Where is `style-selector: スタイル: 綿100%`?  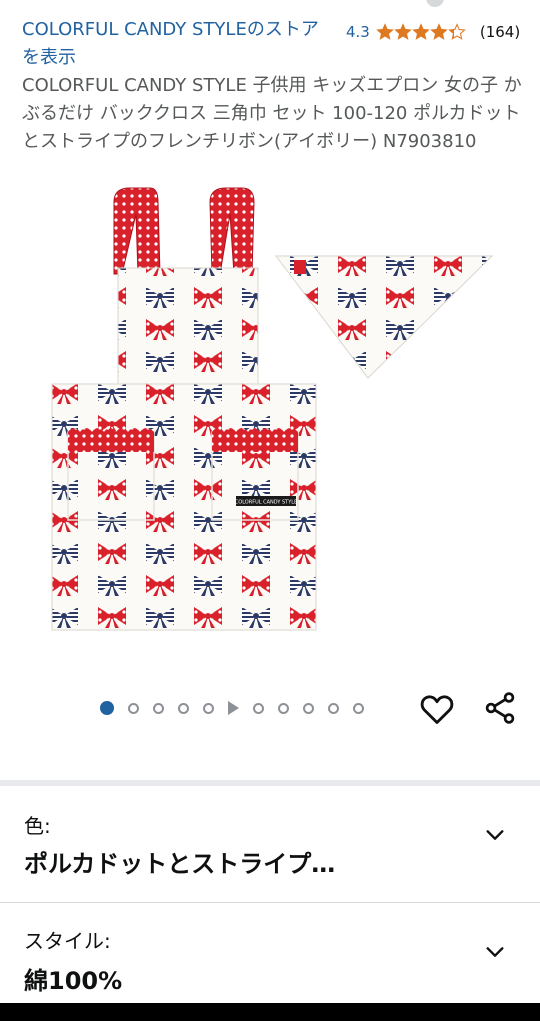
style-selector: スタイル: 綿100% is located at coordinates (270, 953).